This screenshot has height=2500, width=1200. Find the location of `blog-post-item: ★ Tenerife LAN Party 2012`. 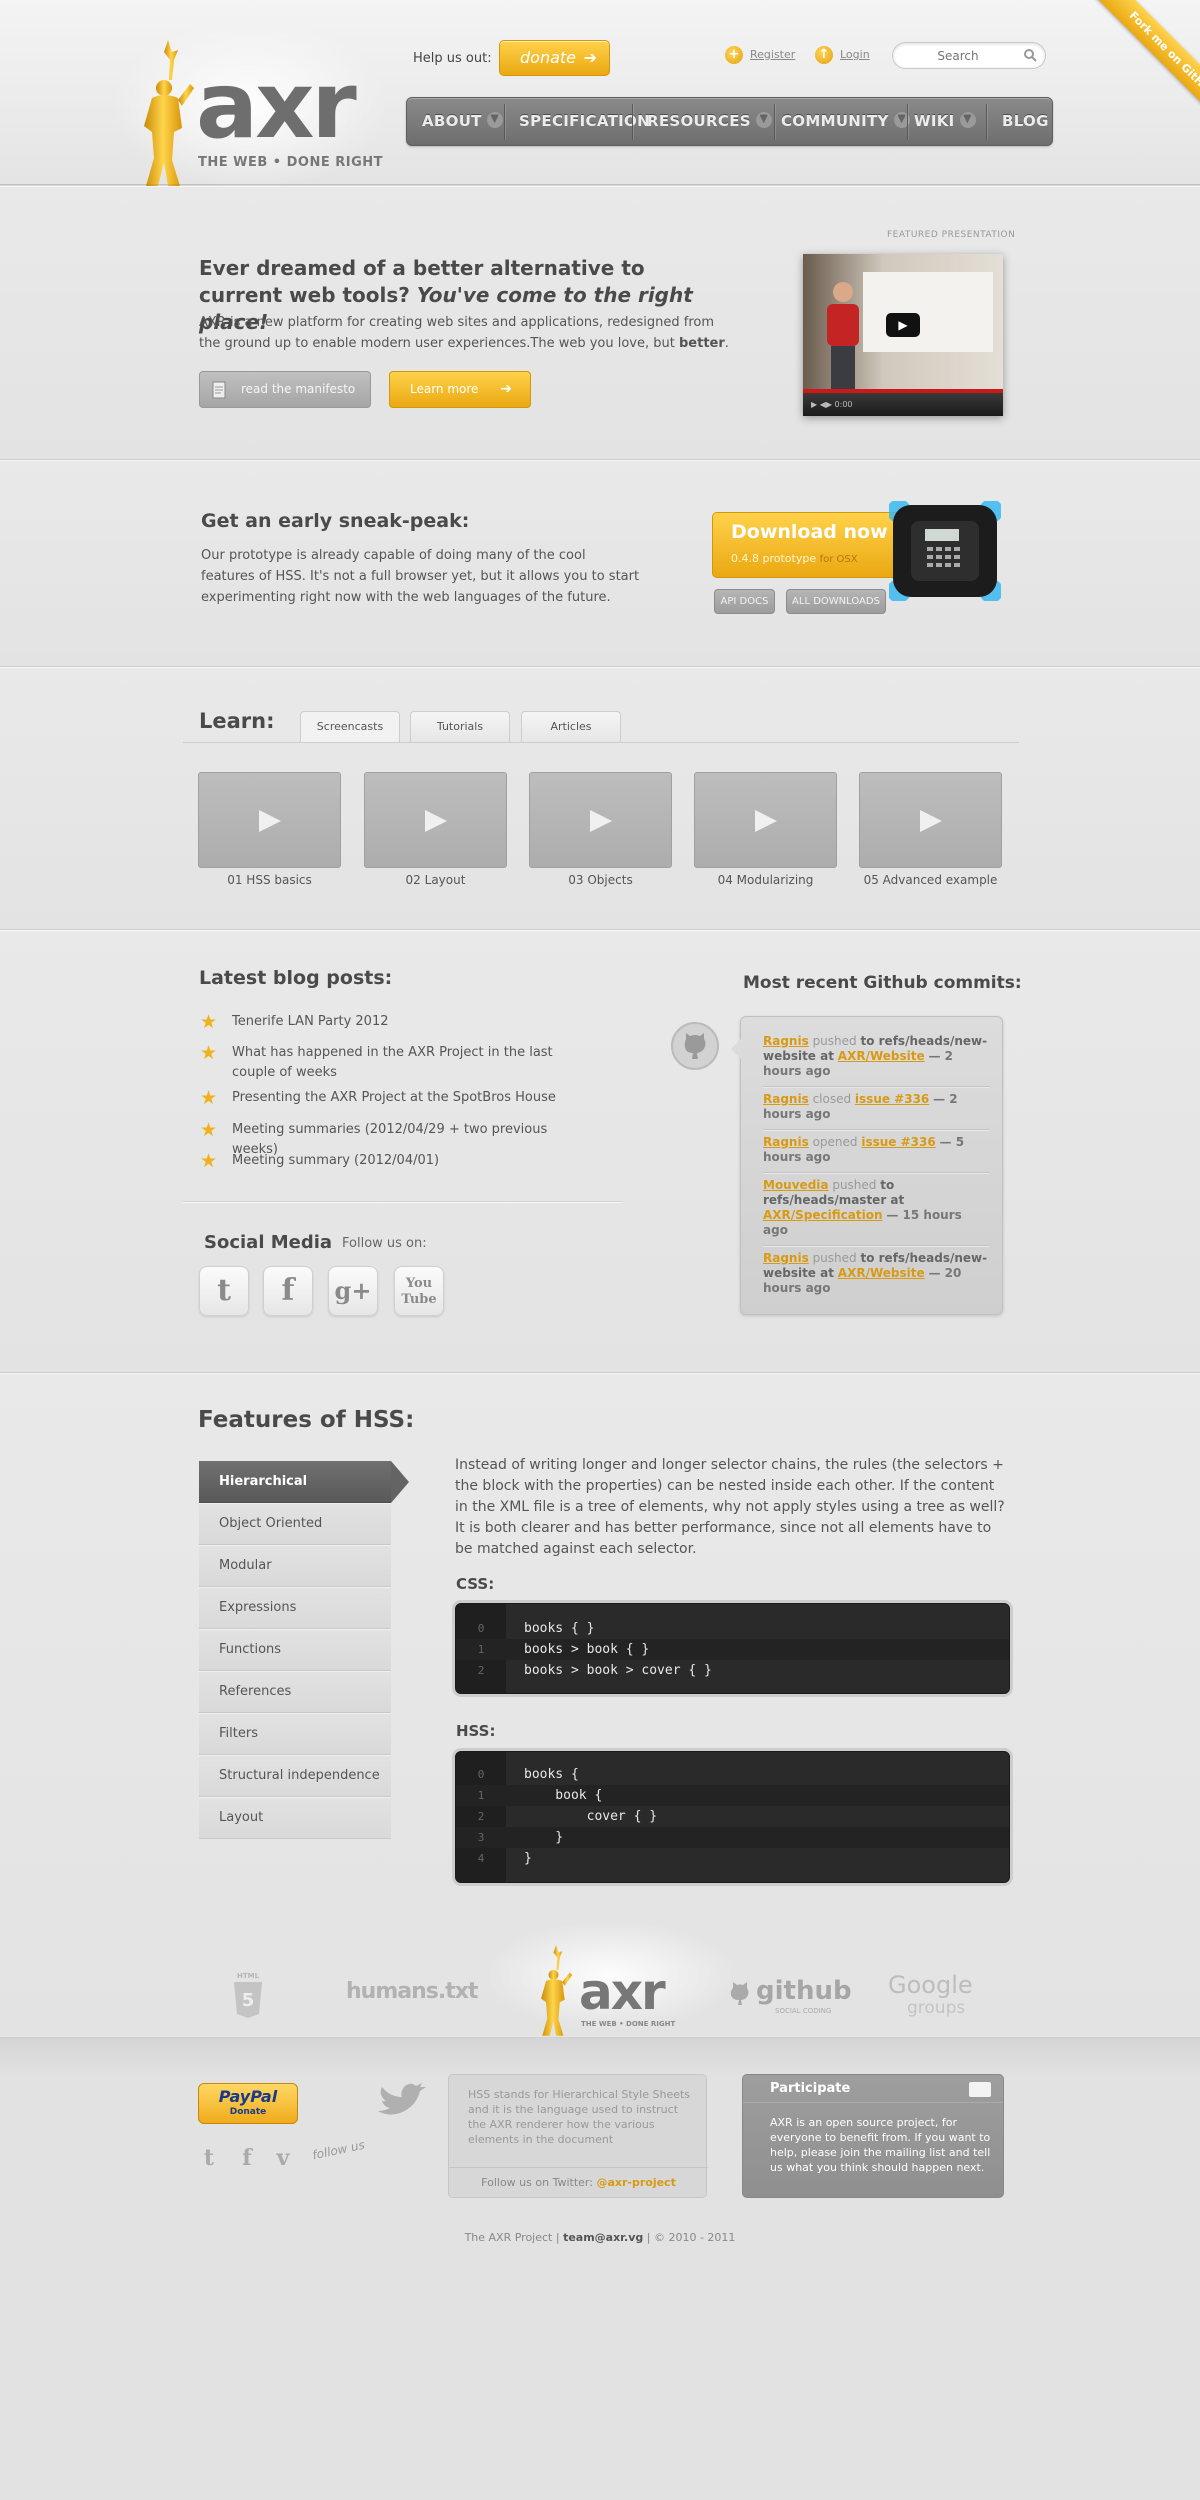

blog-post-item: ★ Tenerife LAN Party 2012 is located at coordinates (390, 1022).